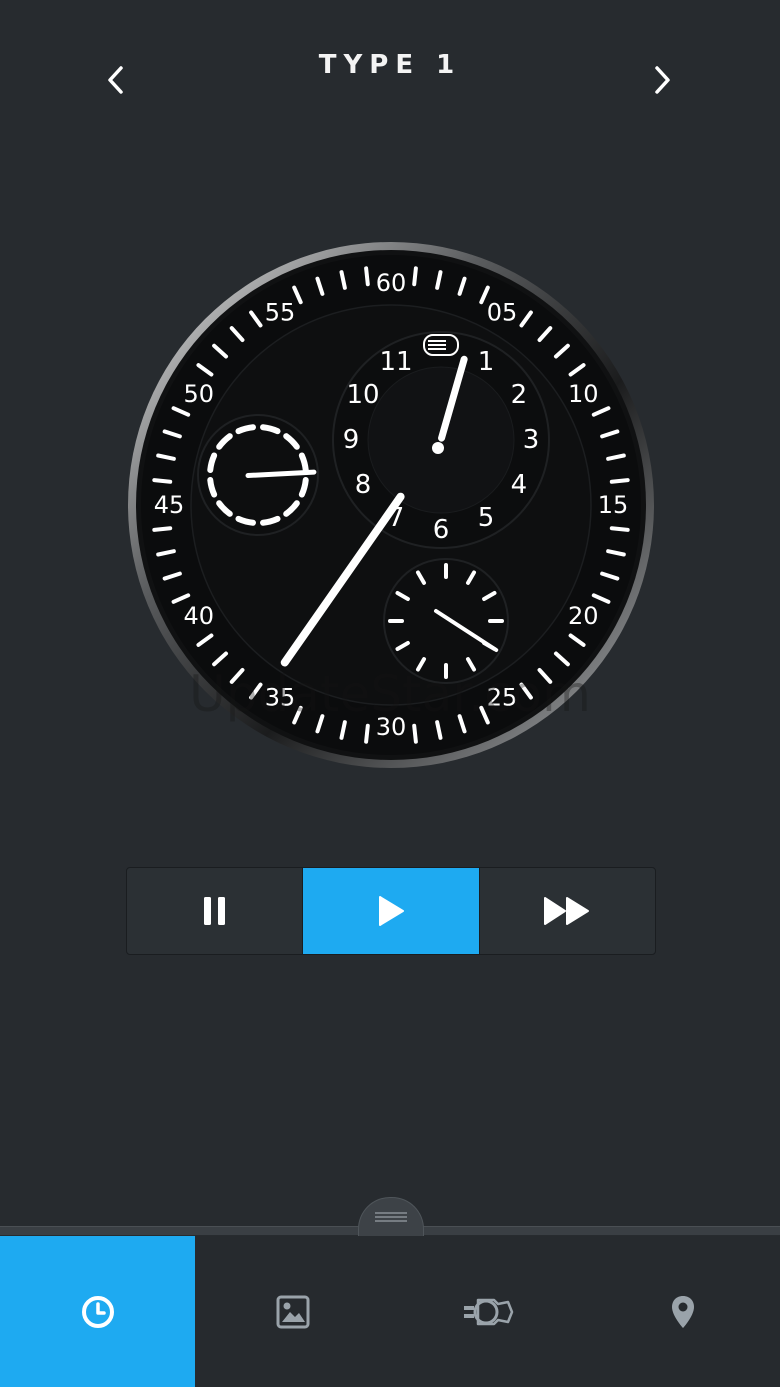 The width and height of the screenshot is (780, 1387). Describe the element at coordinates (583, 394) in the screenshot. I see `minute-scale-label: 10` at that location.